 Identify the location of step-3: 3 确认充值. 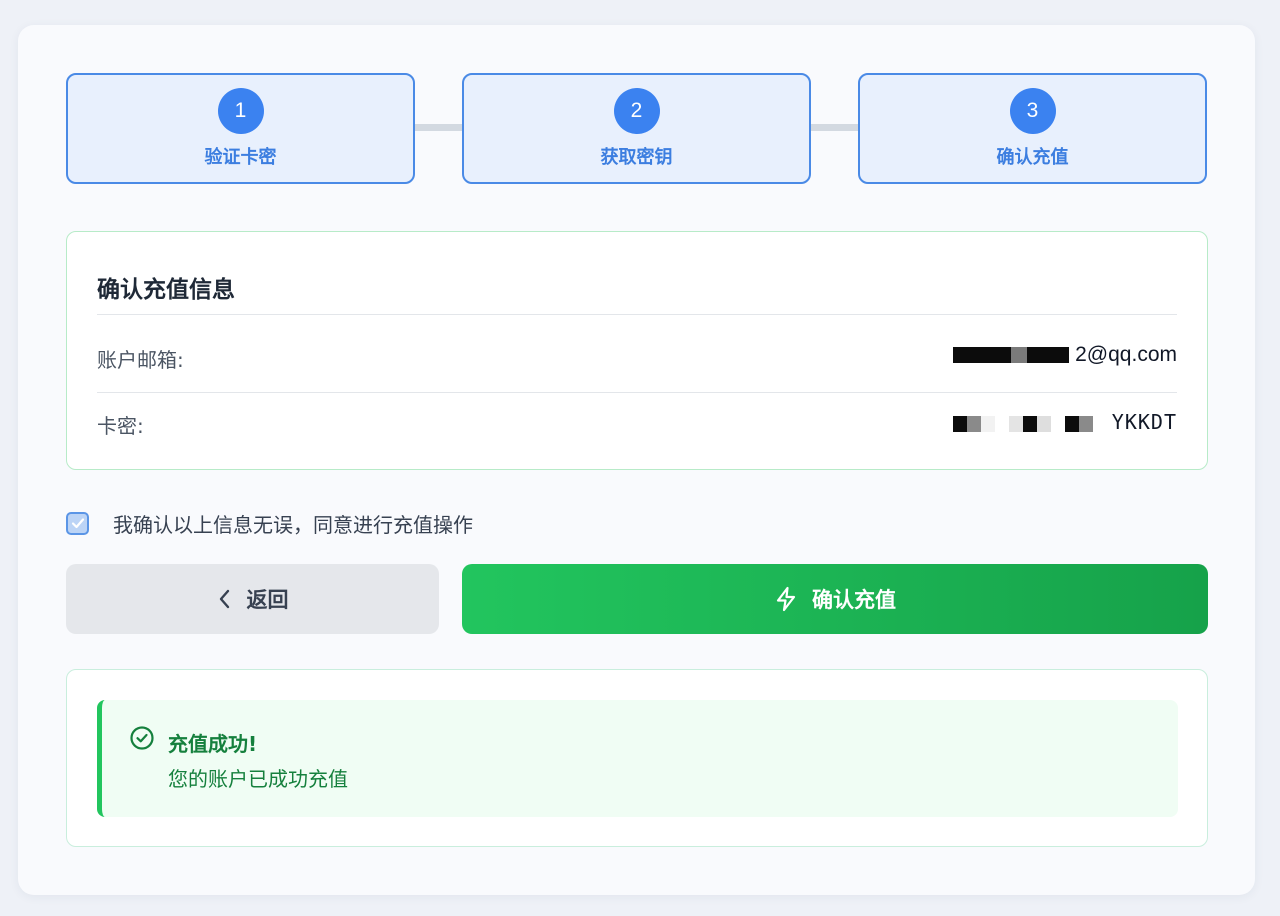
(1032, 128).